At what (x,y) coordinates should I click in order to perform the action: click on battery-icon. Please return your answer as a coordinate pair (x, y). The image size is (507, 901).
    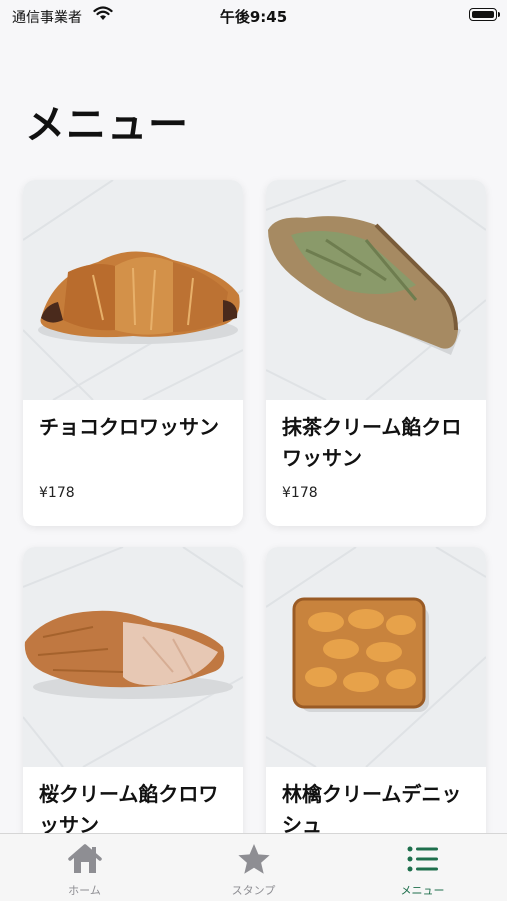
    Looking at the image, I should click on (484, 14).